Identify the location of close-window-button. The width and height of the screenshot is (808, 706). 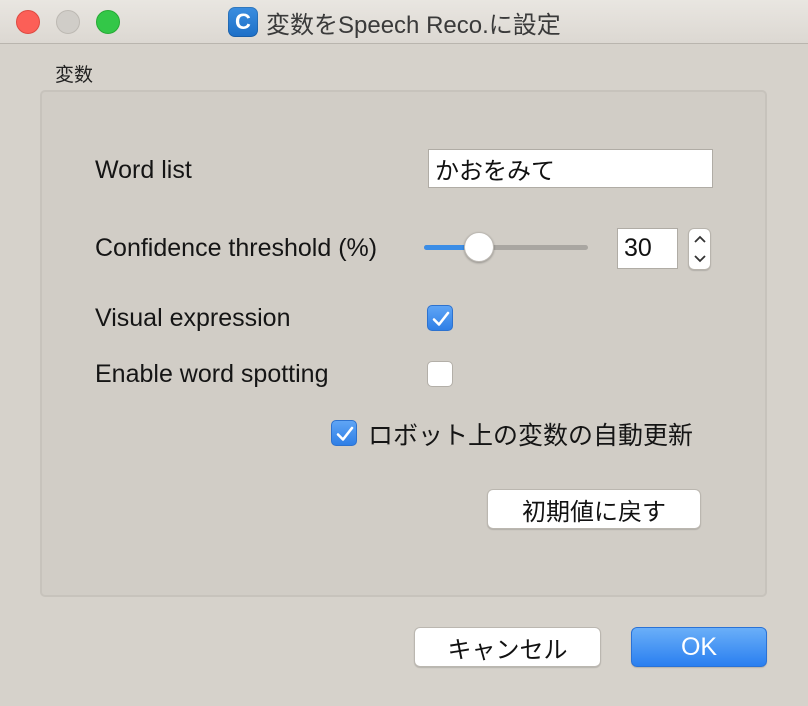
(28, 22).